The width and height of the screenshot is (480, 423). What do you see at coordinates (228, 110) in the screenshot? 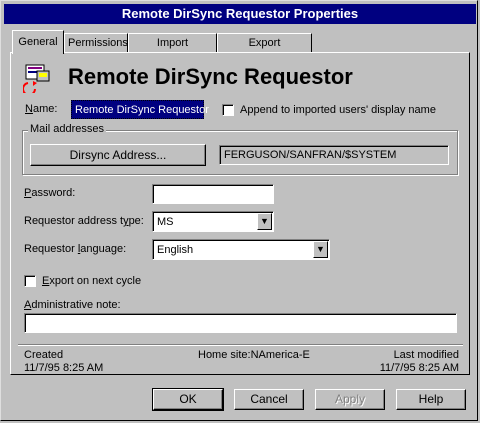
I see `append-display-name-checkbox` at bounding box center [228, 110].